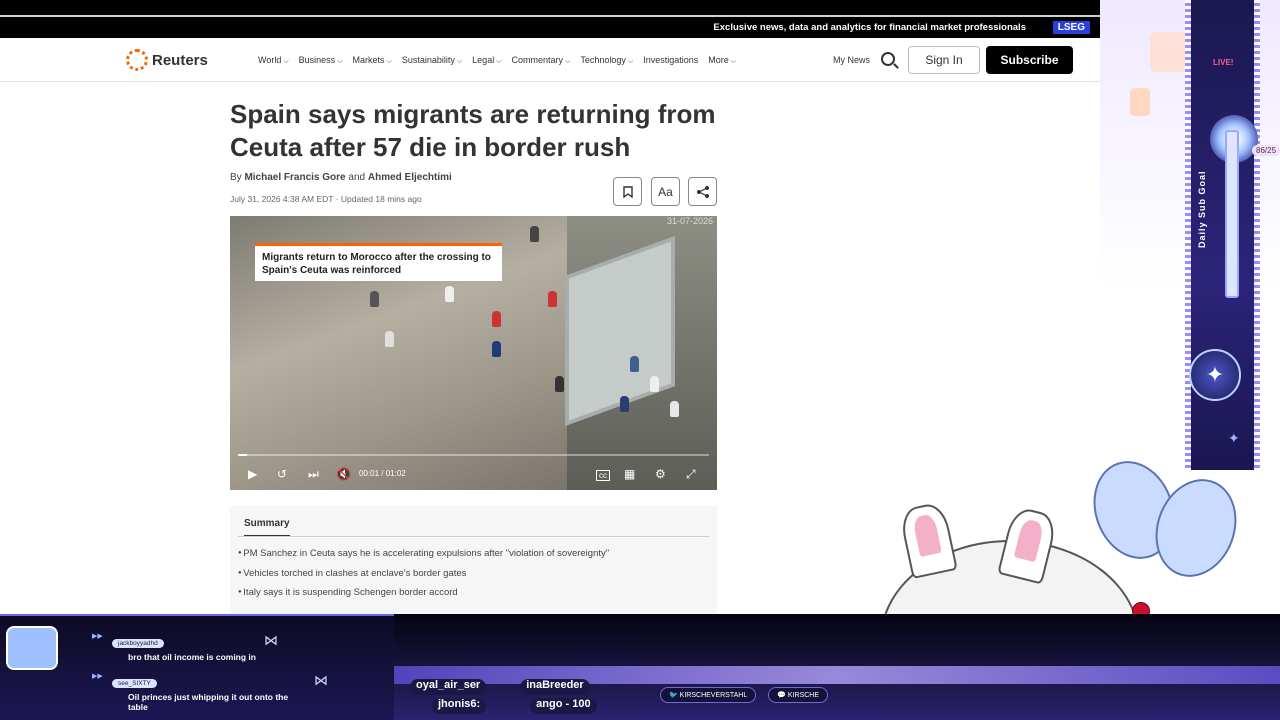 The image size is (1280, 720). I want to click on grid-icon: ▦, so click(629, 474).